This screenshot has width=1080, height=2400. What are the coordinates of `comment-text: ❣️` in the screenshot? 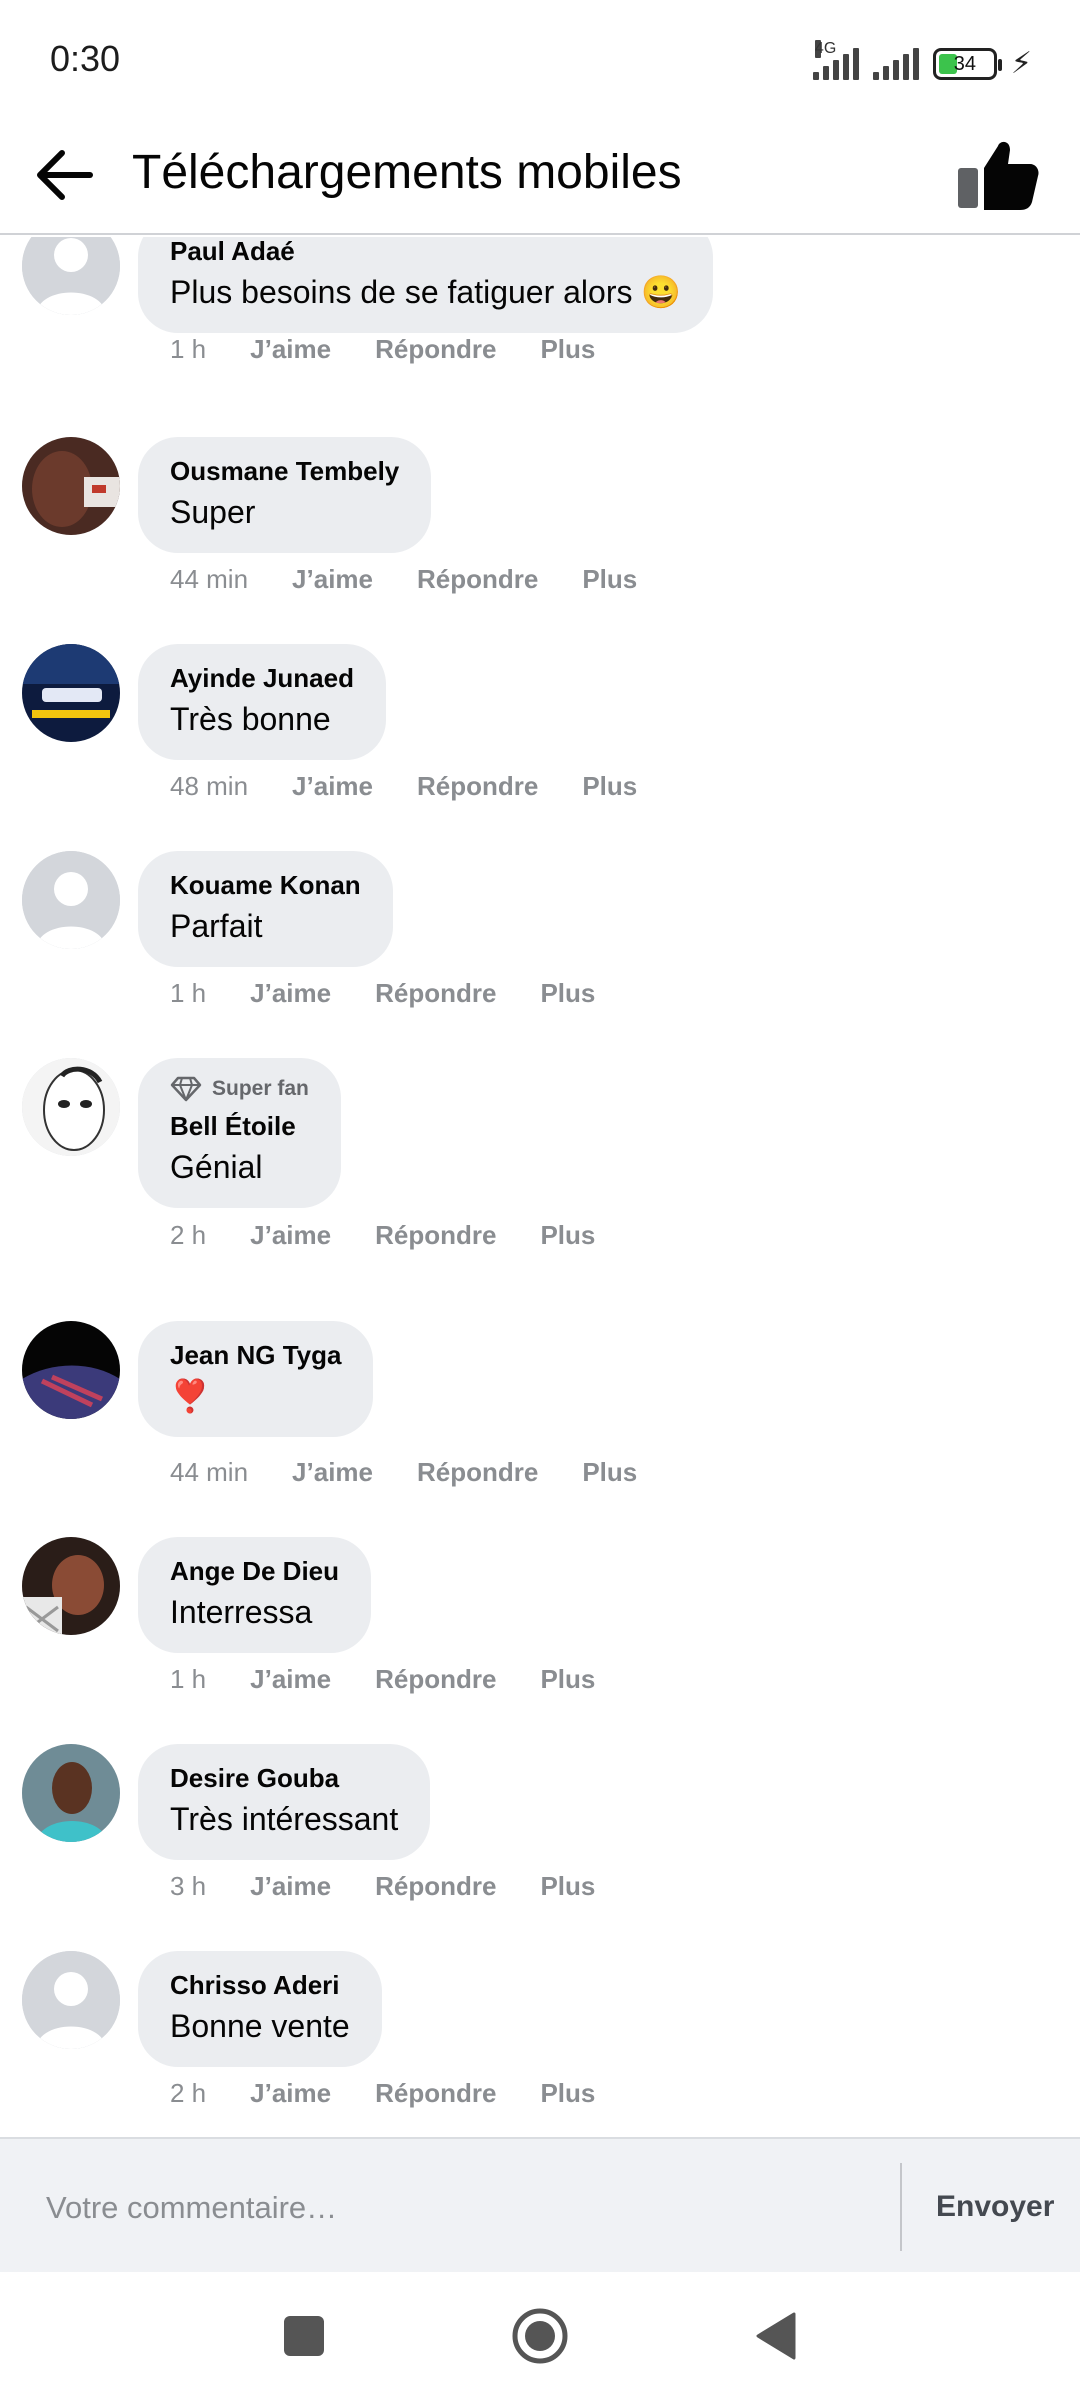 It's located at (190, 1396).